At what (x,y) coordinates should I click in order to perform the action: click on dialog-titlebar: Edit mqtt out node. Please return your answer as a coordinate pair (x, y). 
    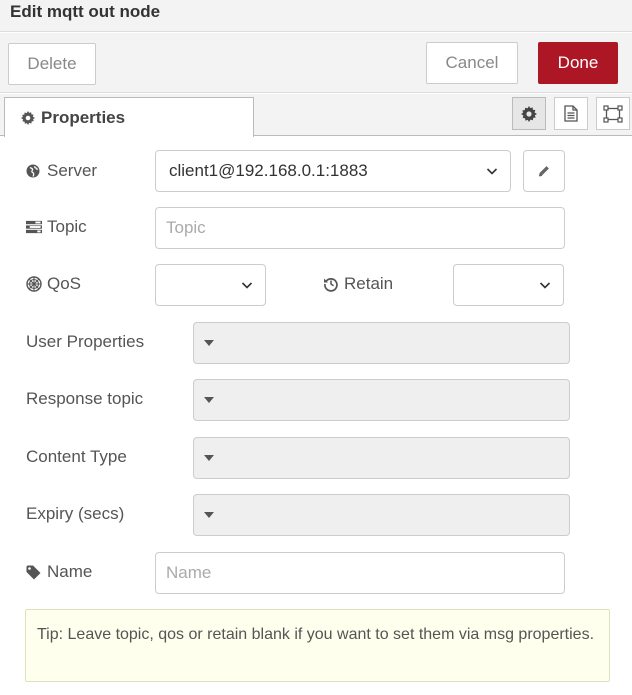
    Looking at the image, I should click on (316, 16).